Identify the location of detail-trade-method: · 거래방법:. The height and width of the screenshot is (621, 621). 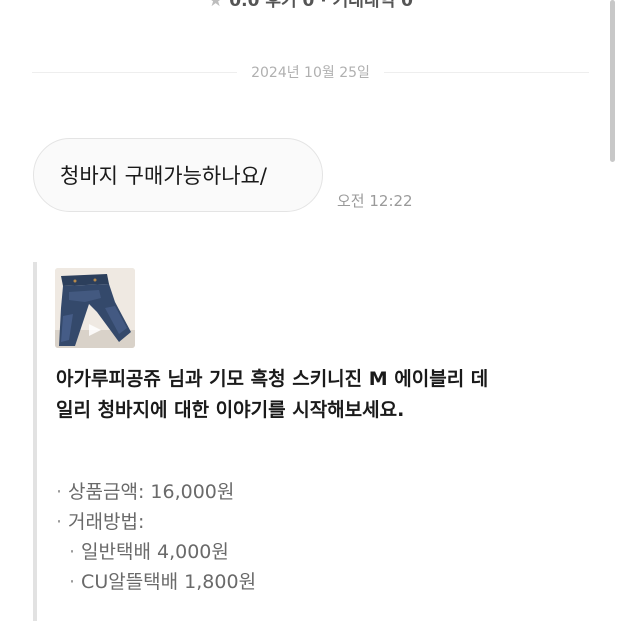
(100, 522).